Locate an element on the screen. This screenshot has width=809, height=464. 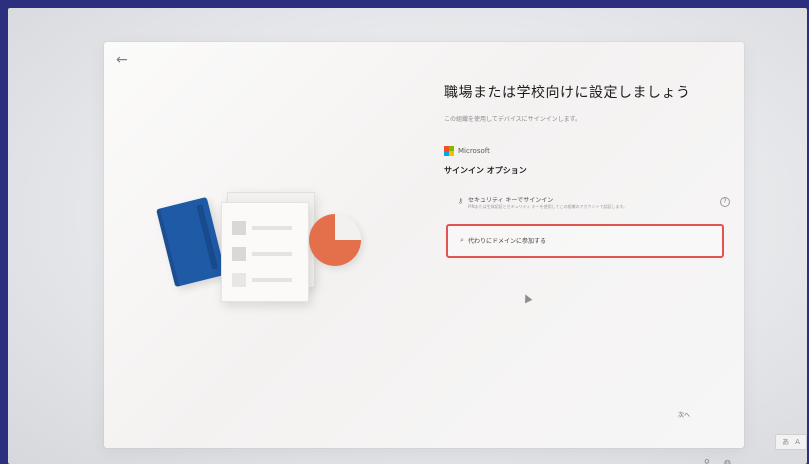
illustration is located at coordinates (262, 252).